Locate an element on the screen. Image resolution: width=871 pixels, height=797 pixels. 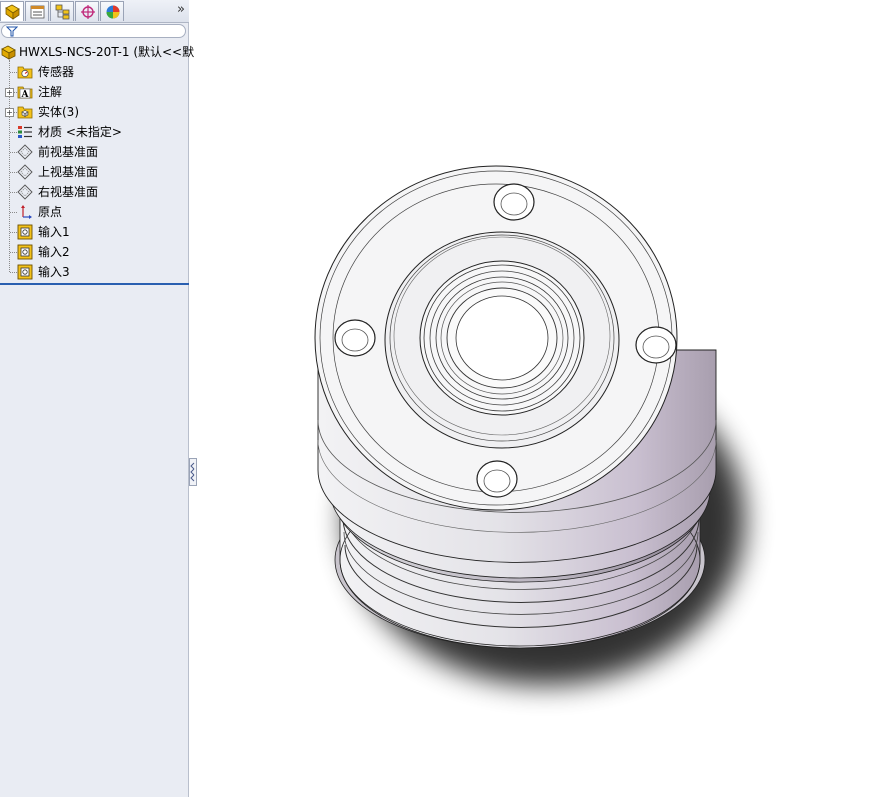
property-manager-tab is located at coordinates (37, 11).